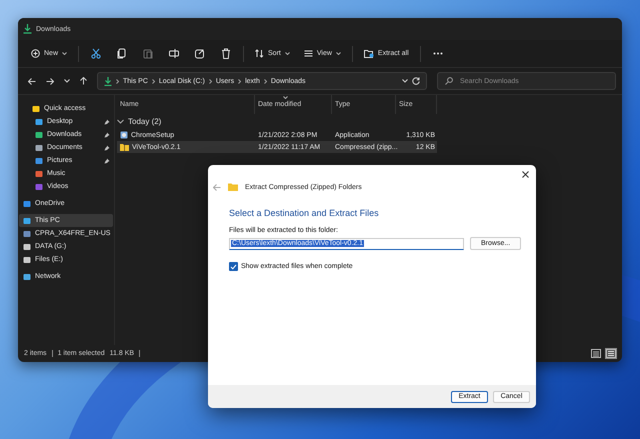 The image size is (640, 439). I want to click on group-header: Today (2), so click(141, 121).